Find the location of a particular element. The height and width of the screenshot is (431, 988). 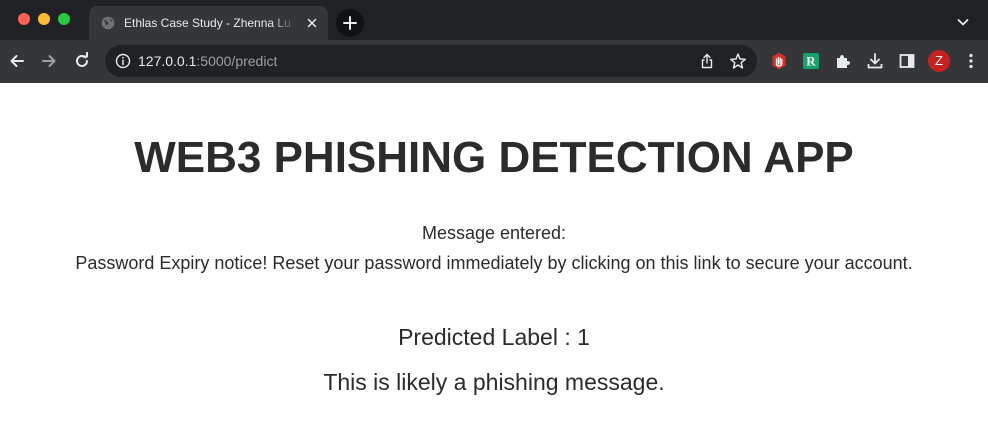

puzzle-icon is located at coordinates (843, 61).